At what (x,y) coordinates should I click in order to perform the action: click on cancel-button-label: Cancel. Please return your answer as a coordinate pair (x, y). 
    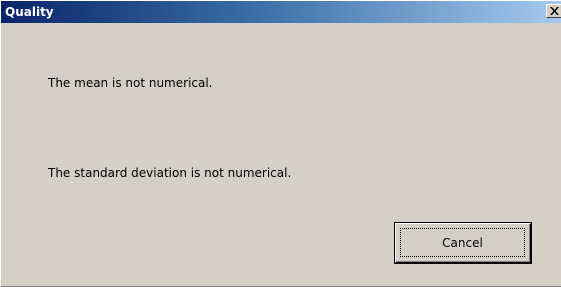
    Looking at the image, I should click on (462, 242).